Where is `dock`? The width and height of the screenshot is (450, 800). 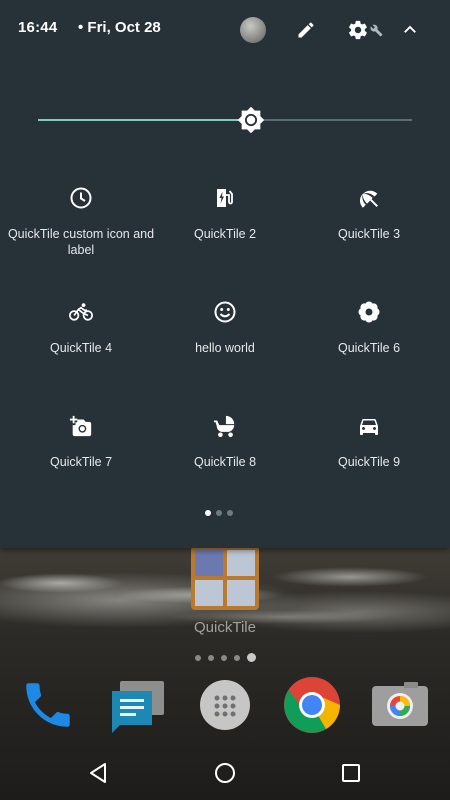
dock is located at coordinates (225, 710).